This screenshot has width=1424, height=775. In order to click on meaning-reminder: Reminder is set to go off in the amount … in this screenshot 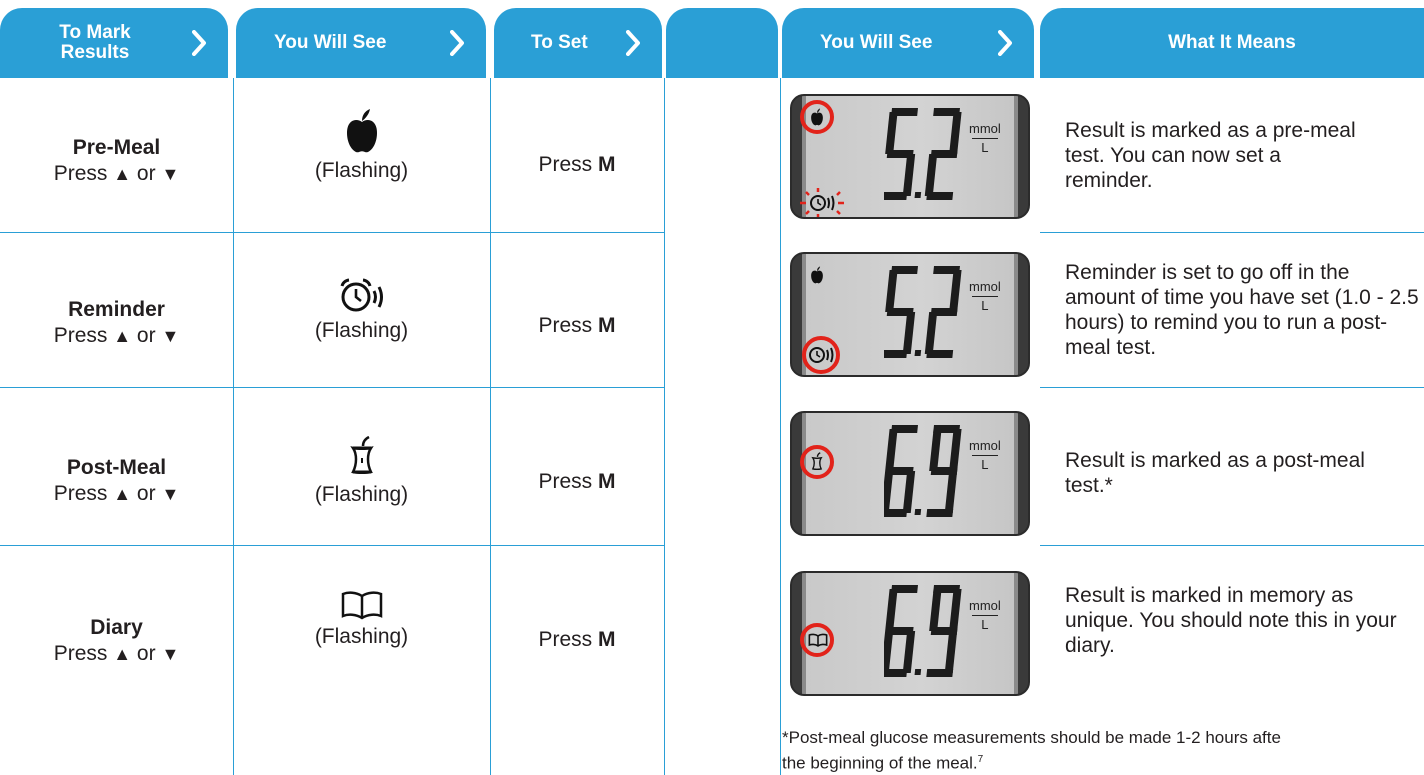, I will do `click(1242, 310)`.